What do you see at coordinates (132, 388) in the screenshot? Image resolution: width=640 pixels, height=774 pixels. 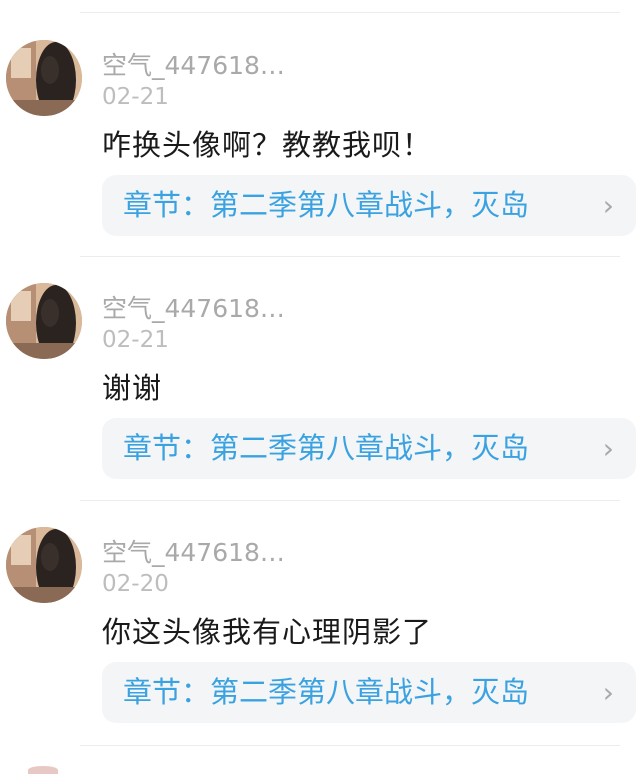 I see `comment-text: 谢谢` at bounding box center [132, 388].